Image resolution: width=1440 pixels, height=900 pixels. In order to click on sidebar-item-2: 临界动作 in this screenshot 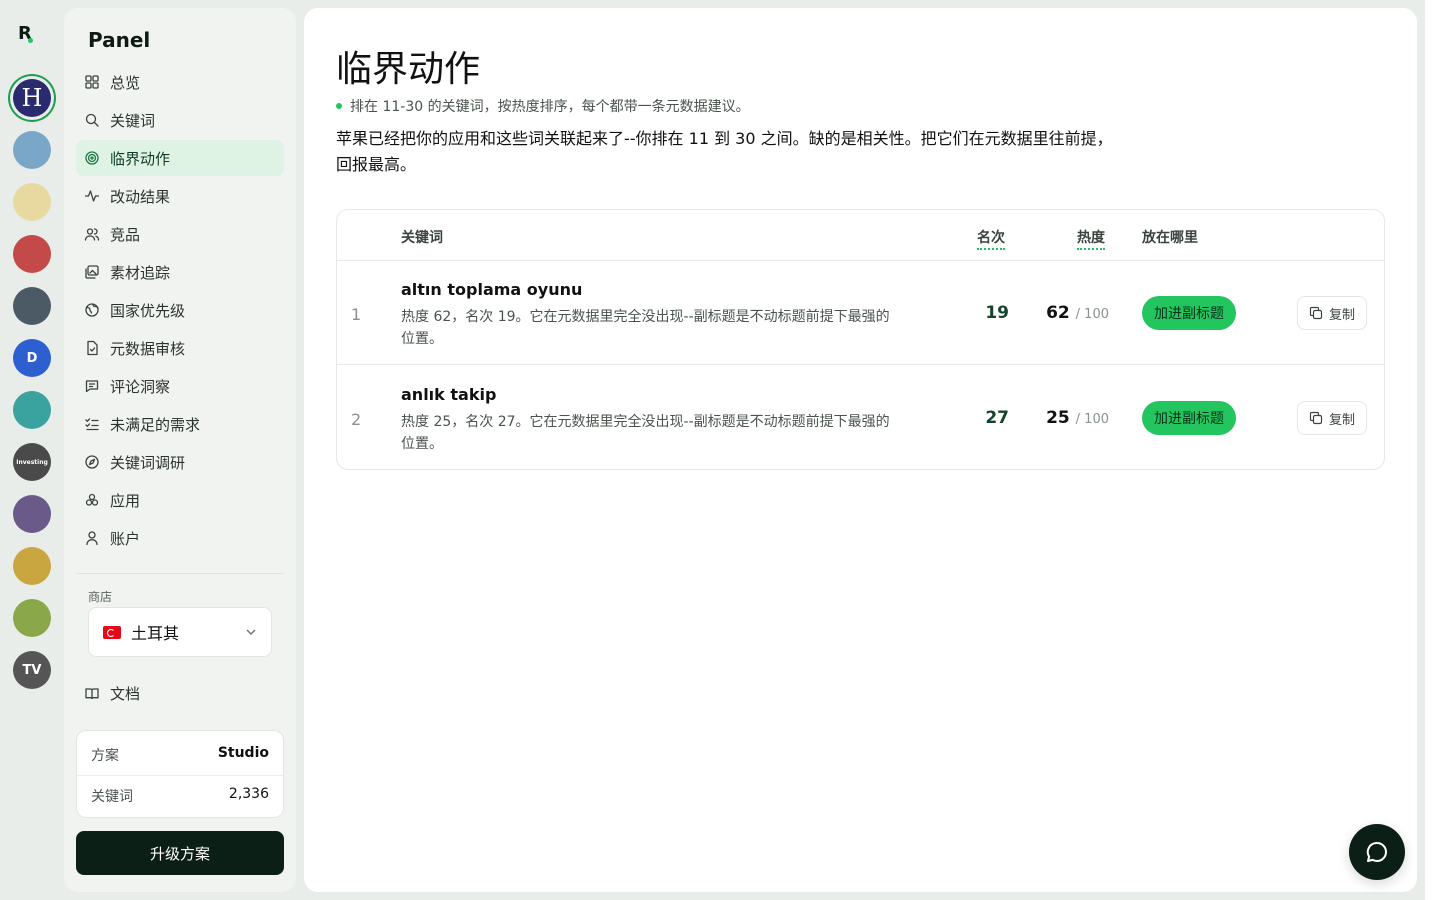, I will do `click(180, 158)`.